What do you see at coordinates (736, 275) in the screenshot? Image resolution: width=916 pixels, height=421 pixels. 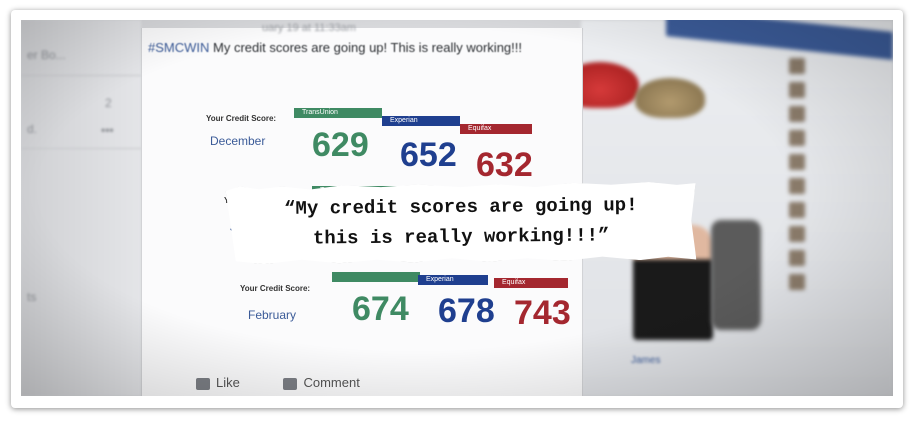 I see `mannequin-image` at bounding box center [736, 275].